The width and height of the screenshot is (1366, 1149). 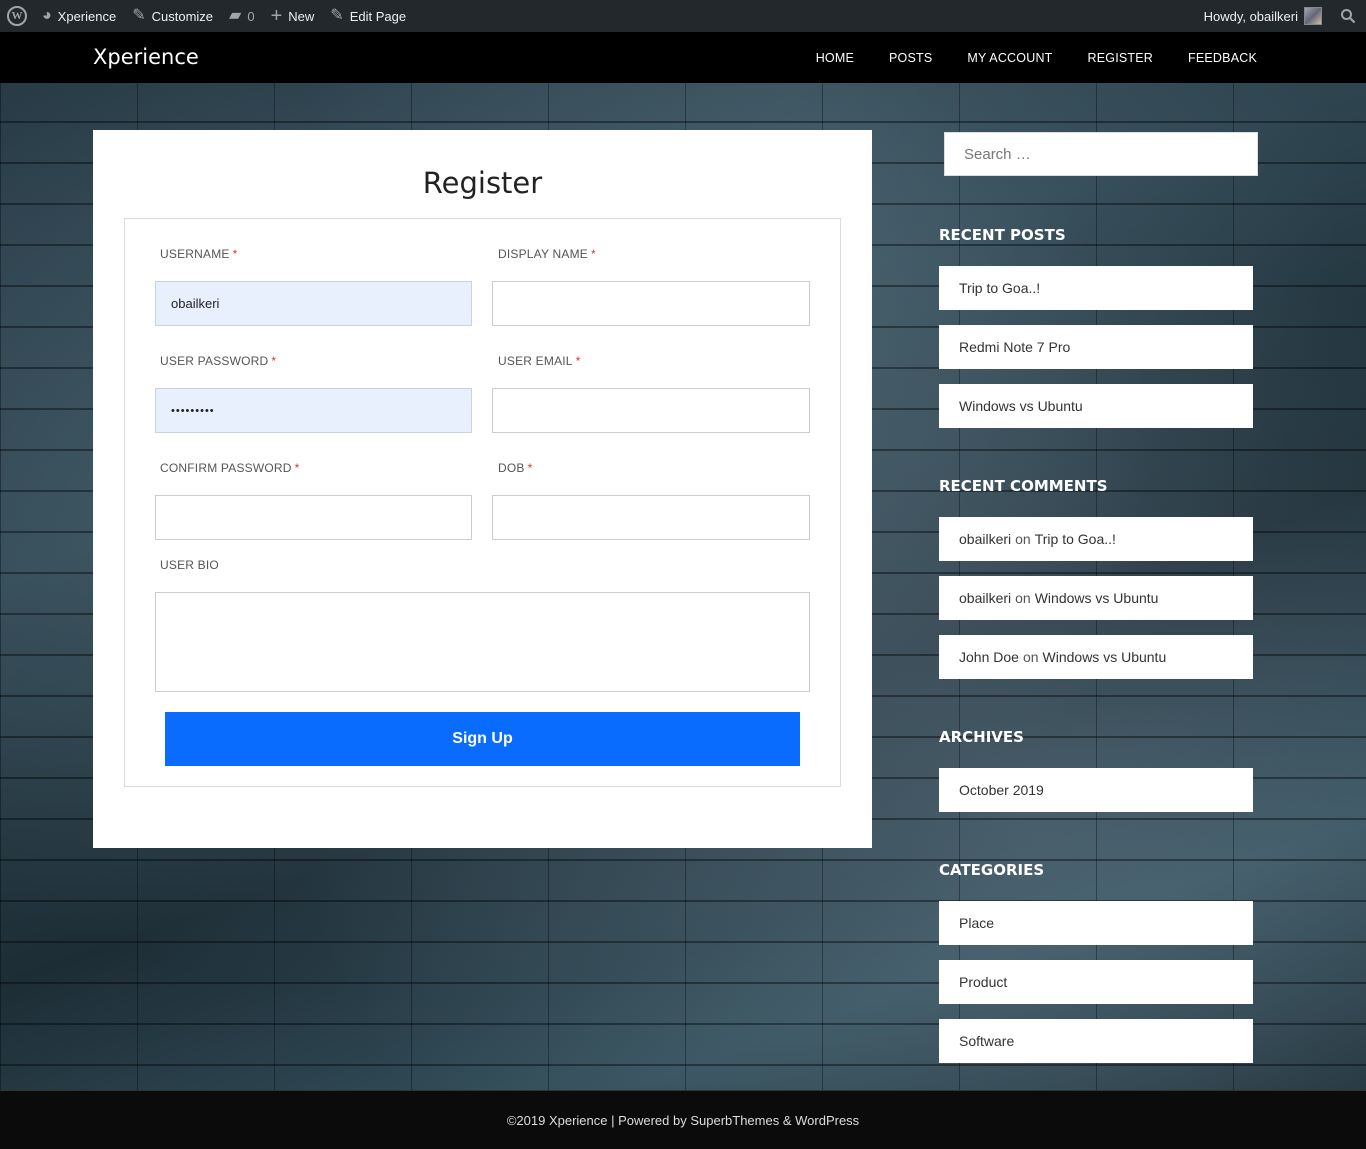 What do you see at coordinates (313, 517) in the screenshot?
I see `confirm-password-field` at bounding box center [313, 517].